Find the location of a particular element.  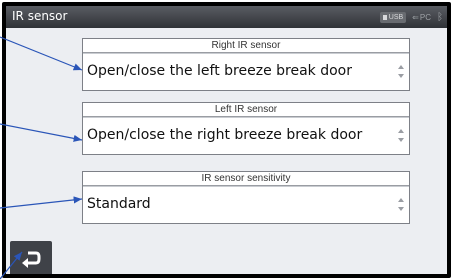

ir-sensitivity-label: IR sensor sensitivity is located at coordinates (246, 179).